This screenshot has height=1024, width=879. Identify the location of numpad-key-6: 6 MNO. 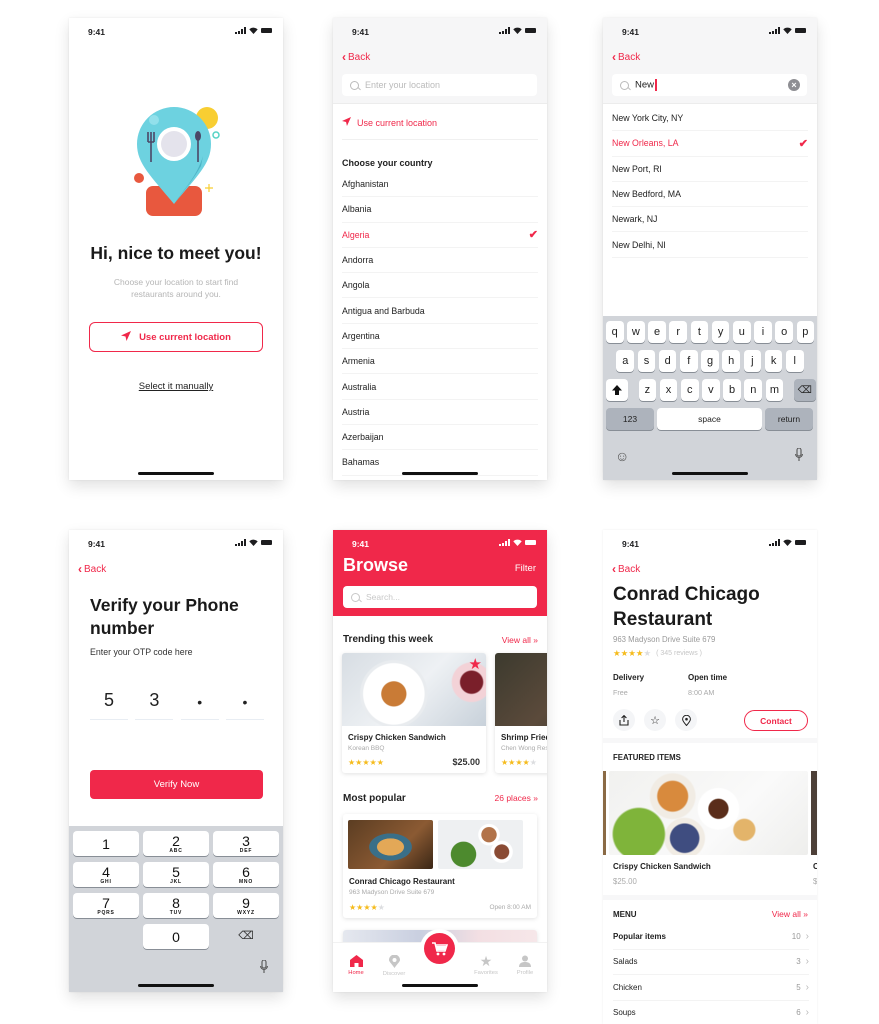
(246, 874).